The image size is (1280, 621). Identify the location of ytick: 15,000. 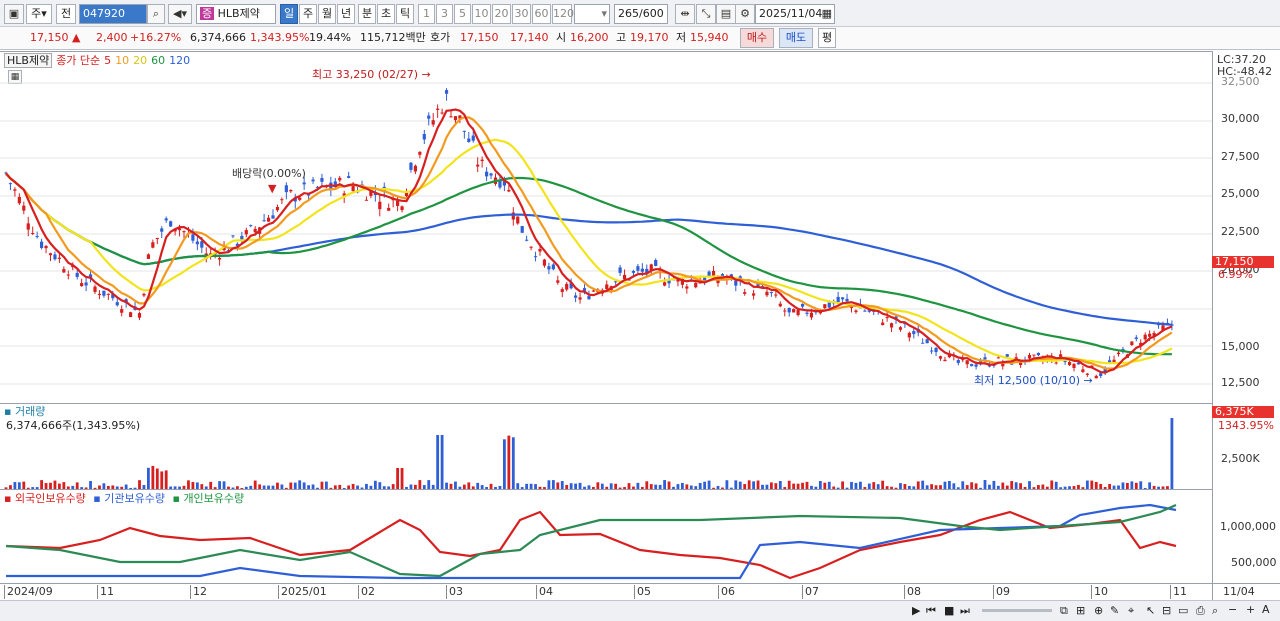
(1240, 346).